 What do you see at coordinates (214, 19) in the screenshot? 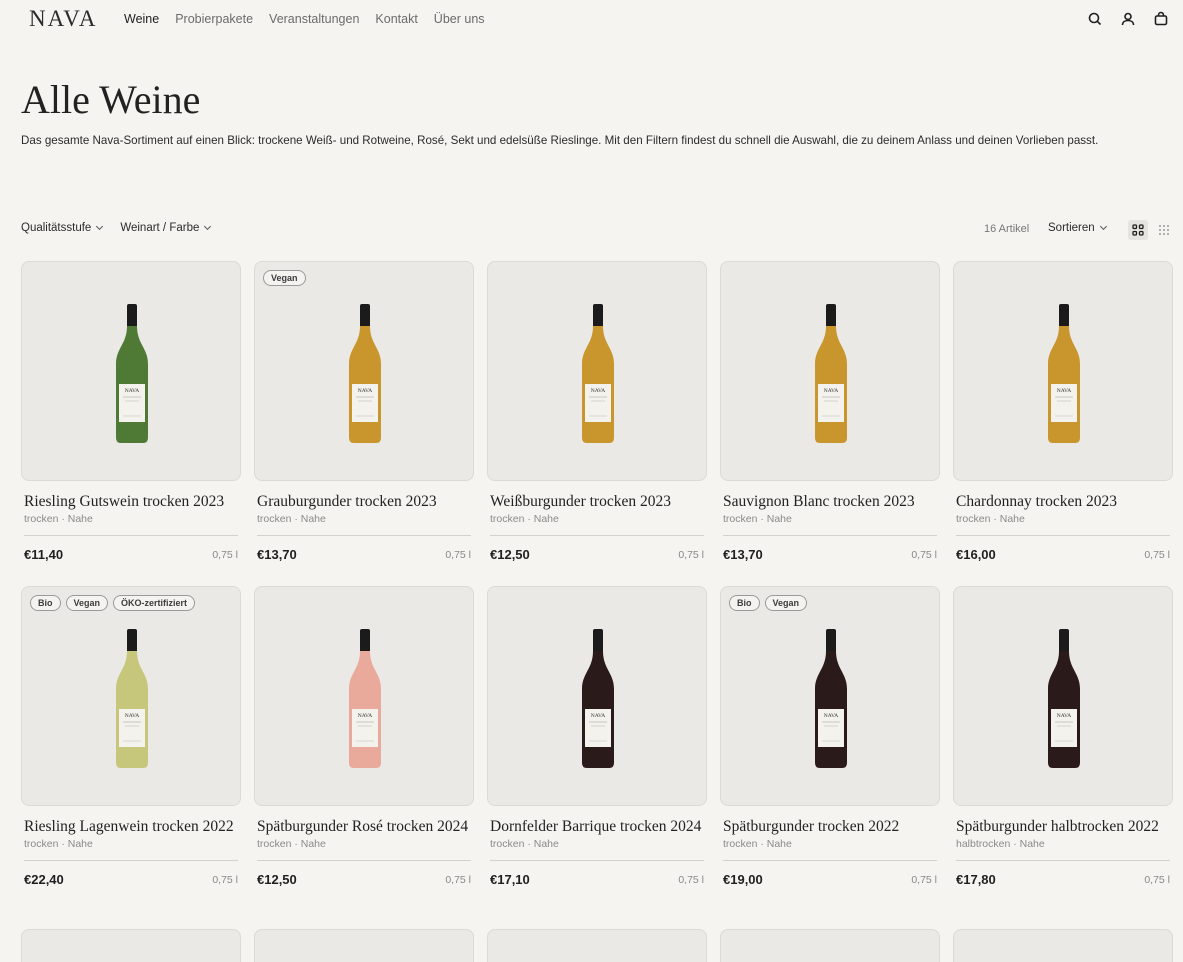
I see `nav-item-probierpakete: Probierpakete` at bounding box center [214, 19].